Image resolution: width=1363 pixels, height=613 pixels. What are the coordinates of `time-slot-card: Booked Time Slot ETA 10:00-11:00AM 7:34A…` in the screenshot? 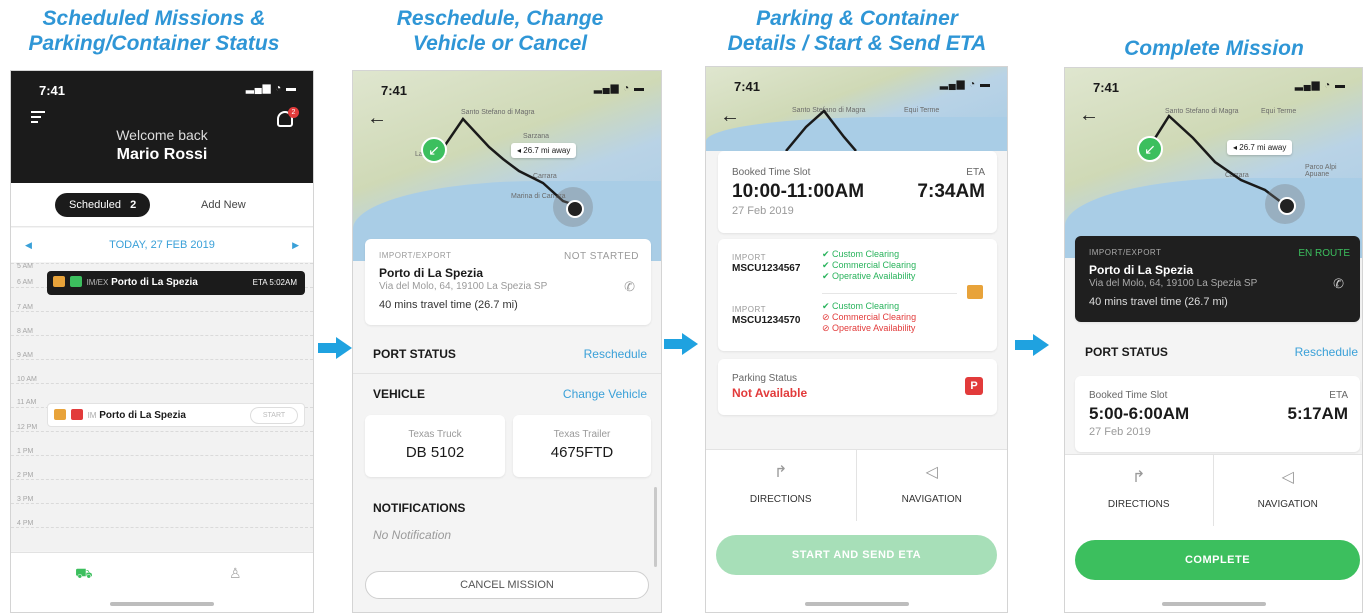 It's located at (857, 192).